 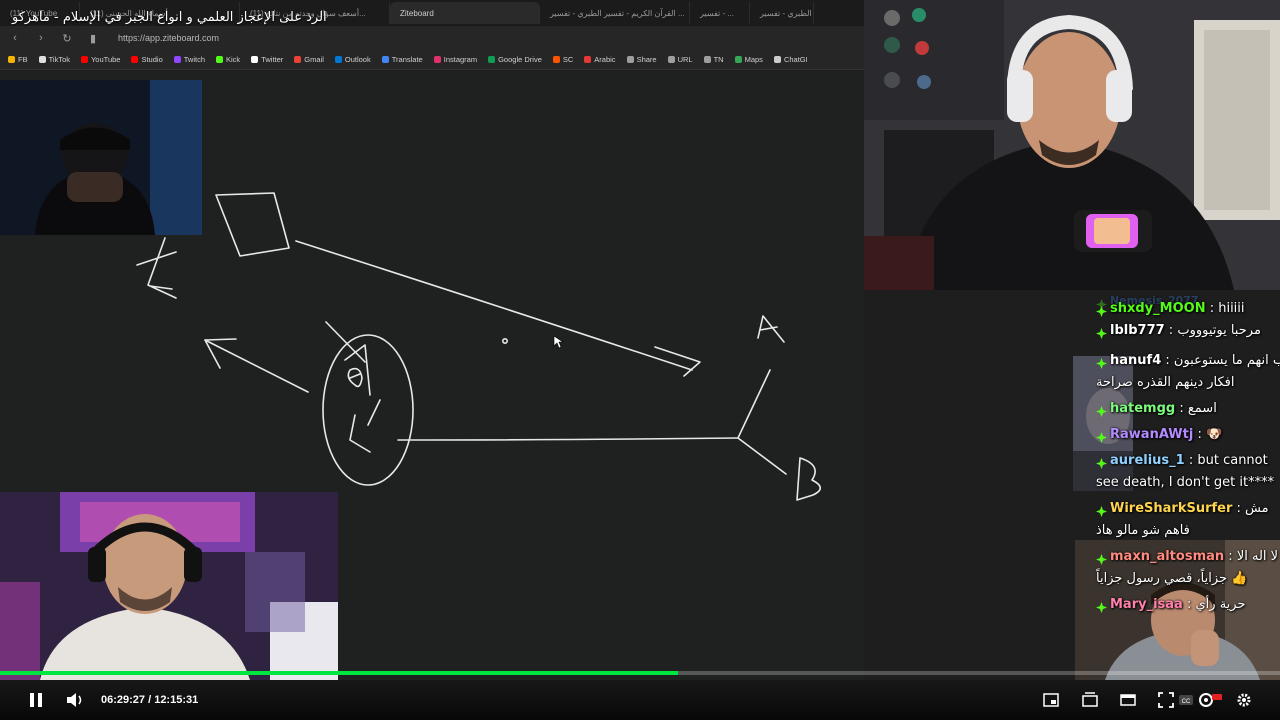 I want to click on miniplayer-icon, so click(x=1051, y=702).